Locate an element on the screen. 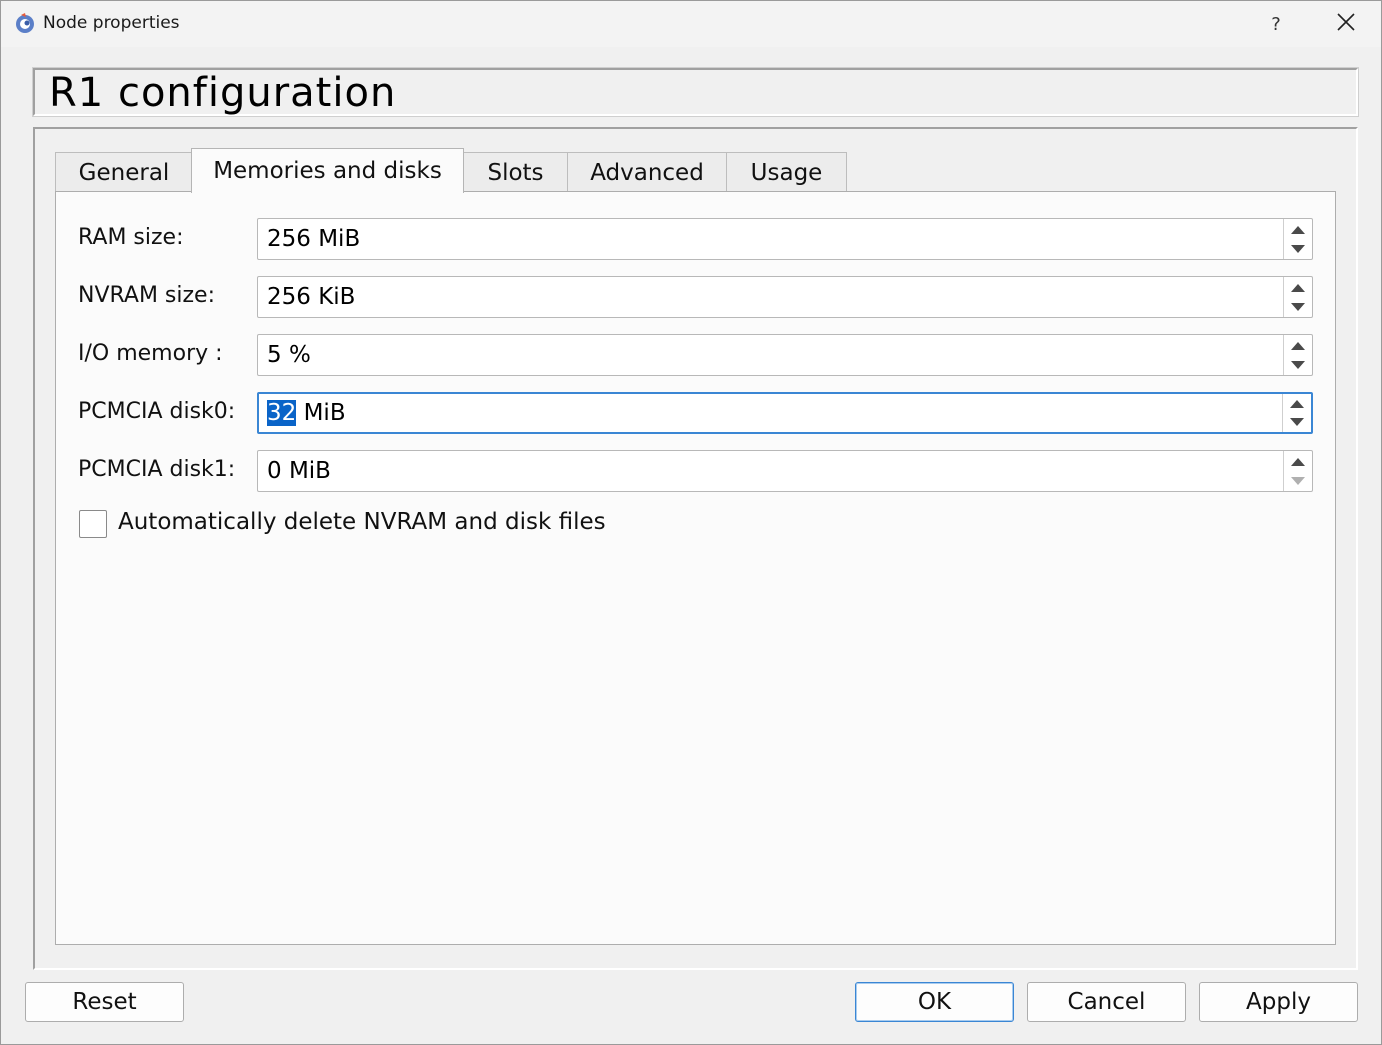 The width and height of the screenshot is (1382, 1045). window-title: Node properties is located at coordinates (111, 23).